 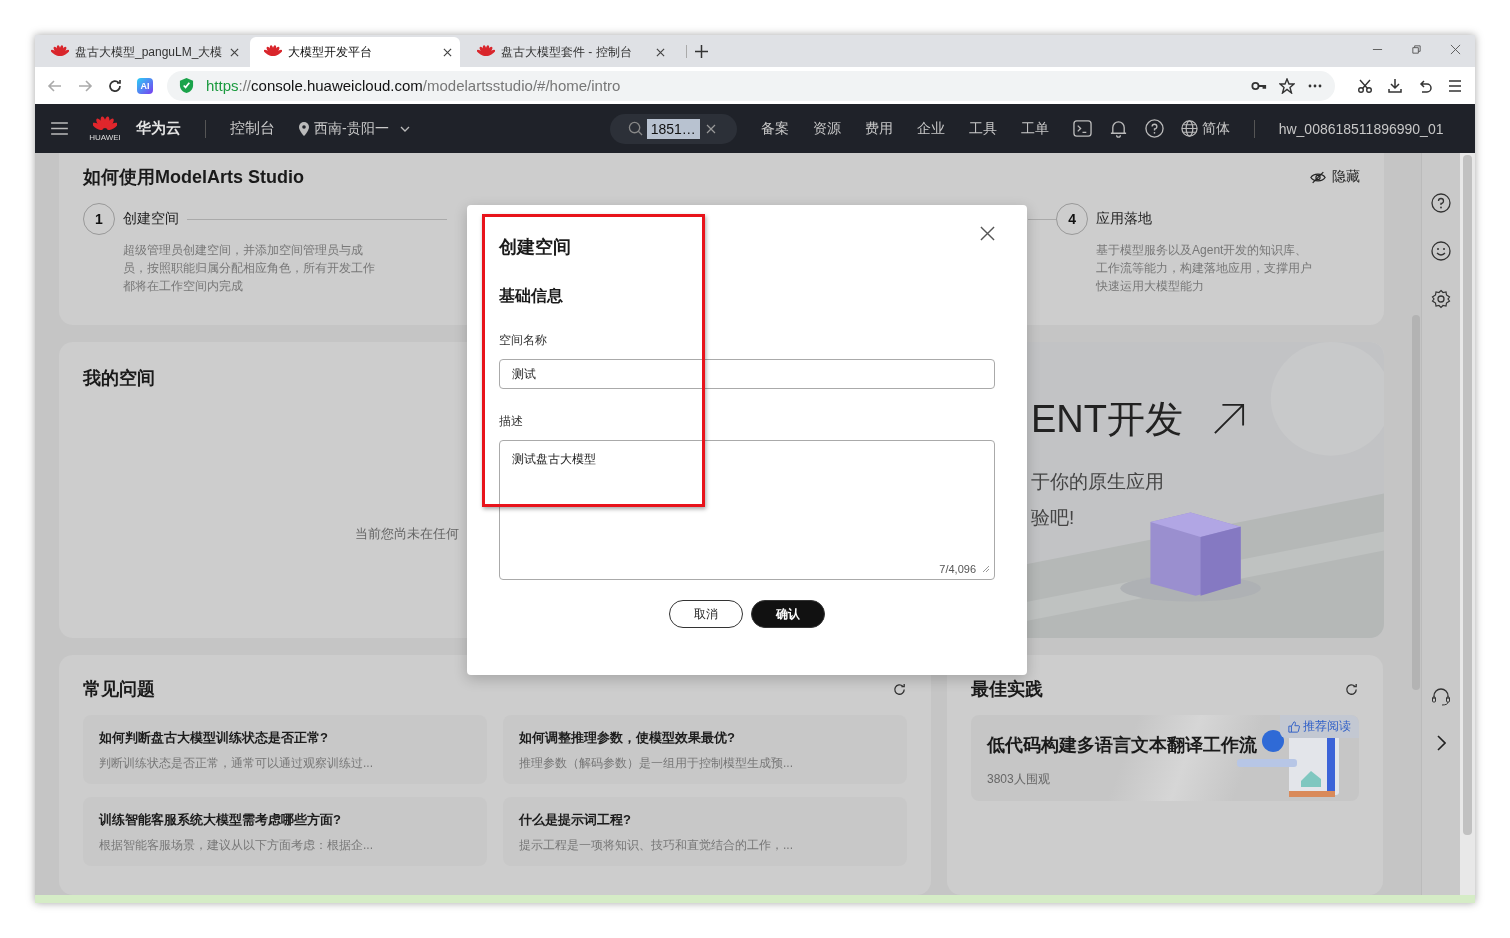 What do you see at coordinates (1118, 128) in the screenshot?
I see `bell-icon` at bounding box center [1118, 128].